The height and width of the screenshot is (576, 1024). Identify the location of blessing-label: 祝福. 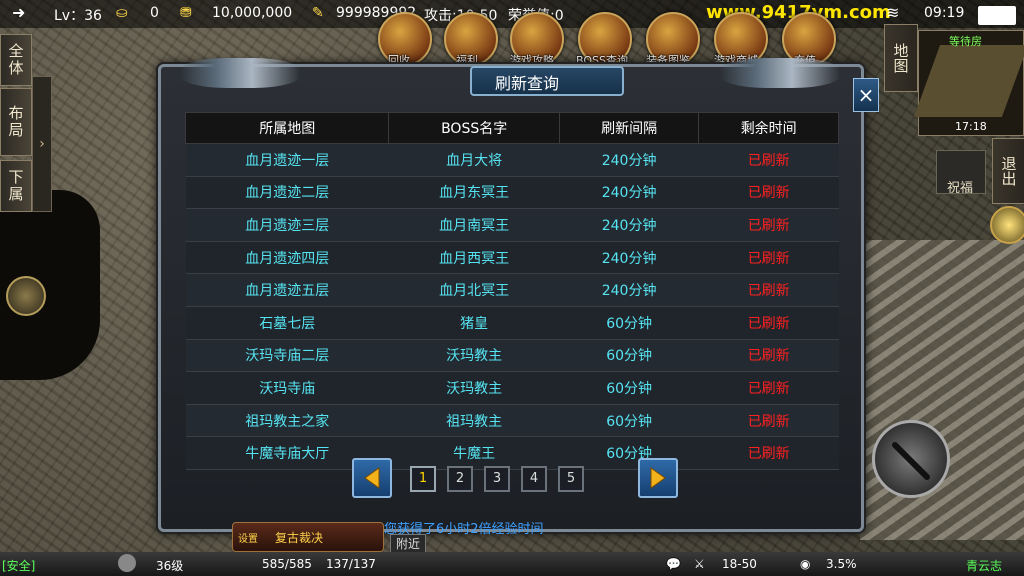
(960, 188).